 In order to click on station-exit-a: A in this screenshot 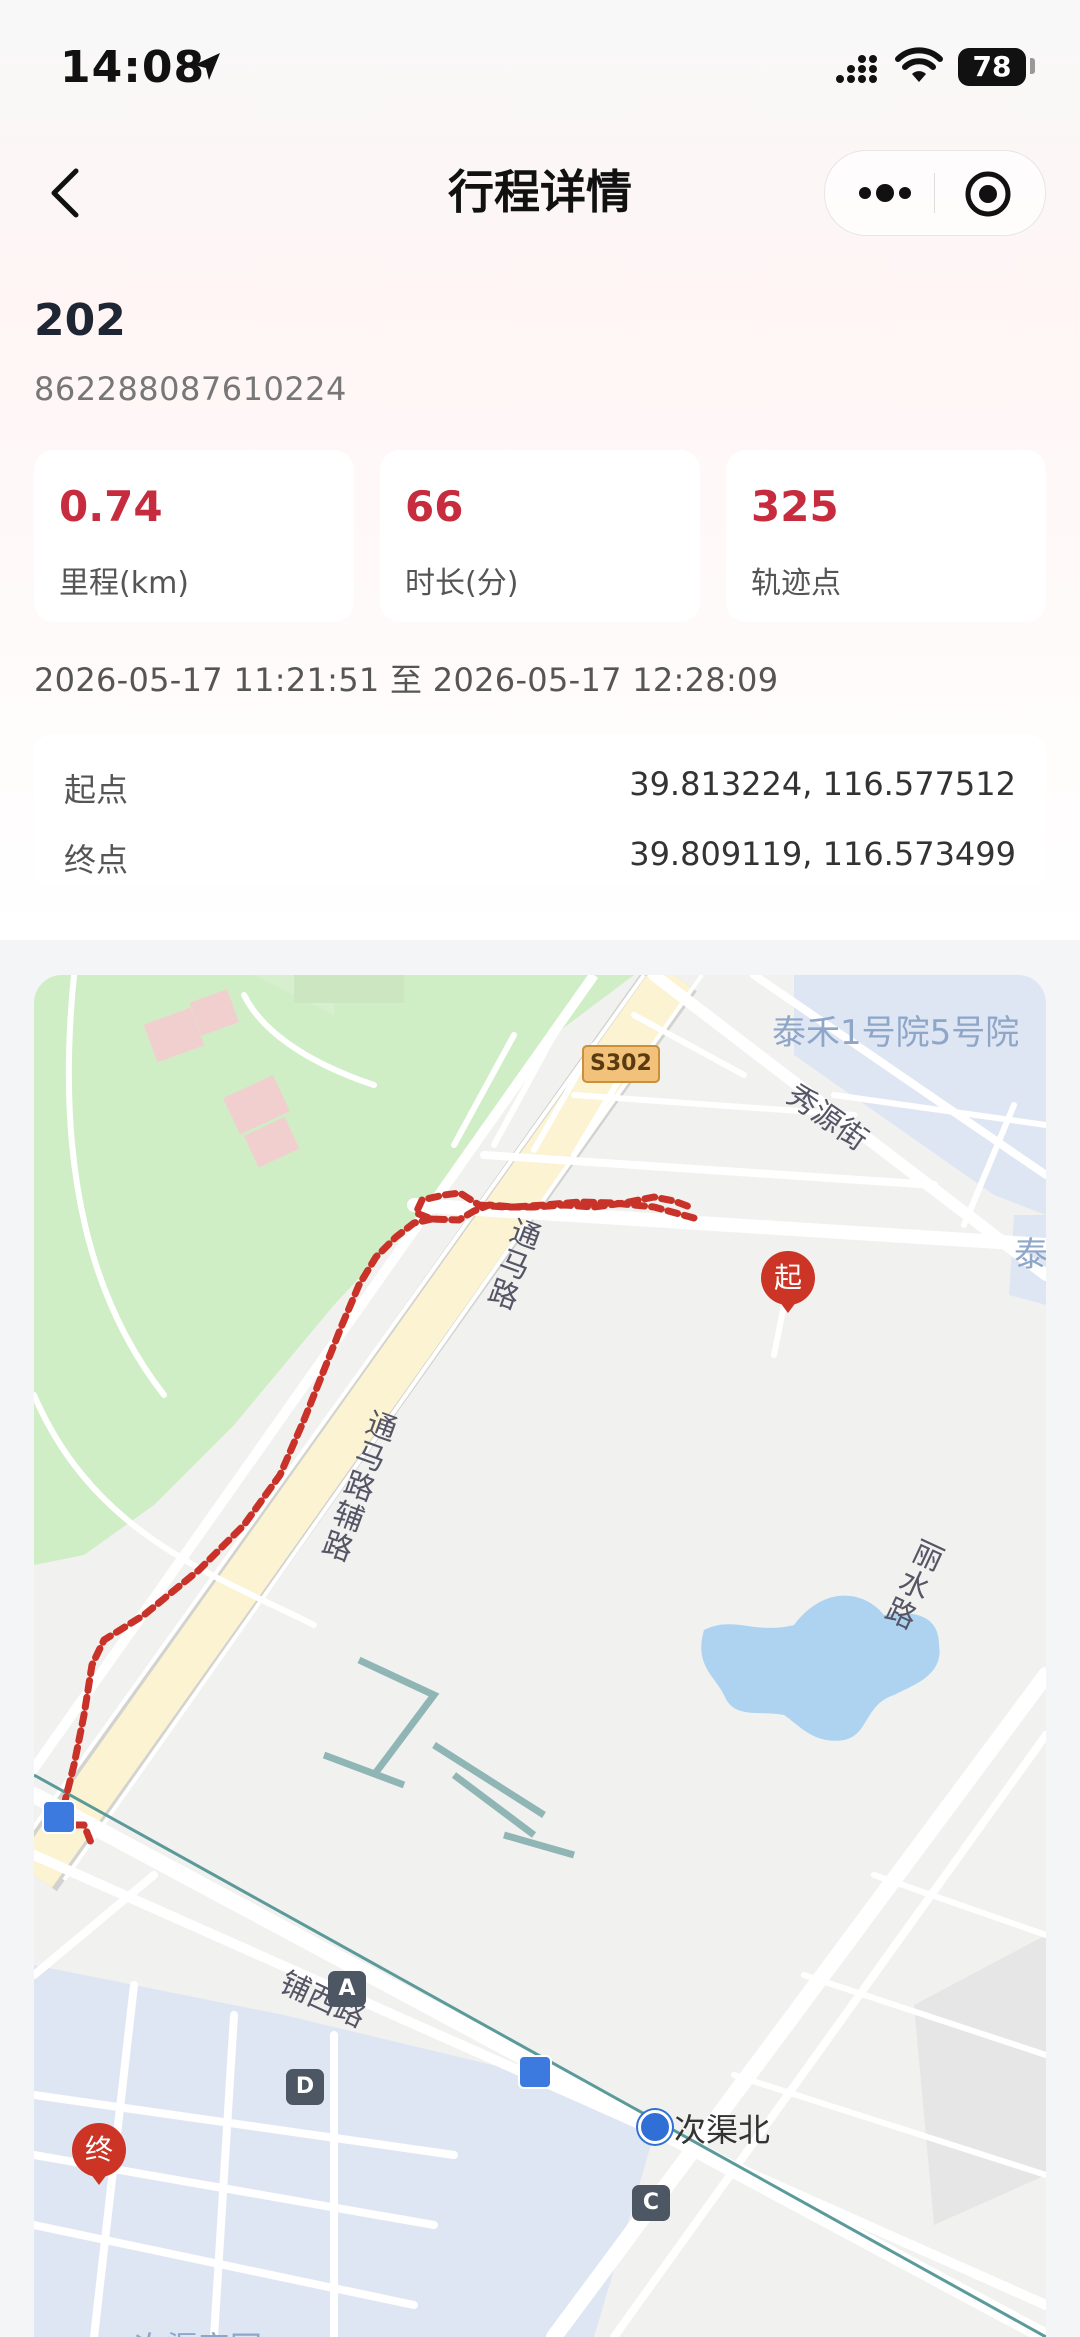, I will do `click(347, 1989)`.